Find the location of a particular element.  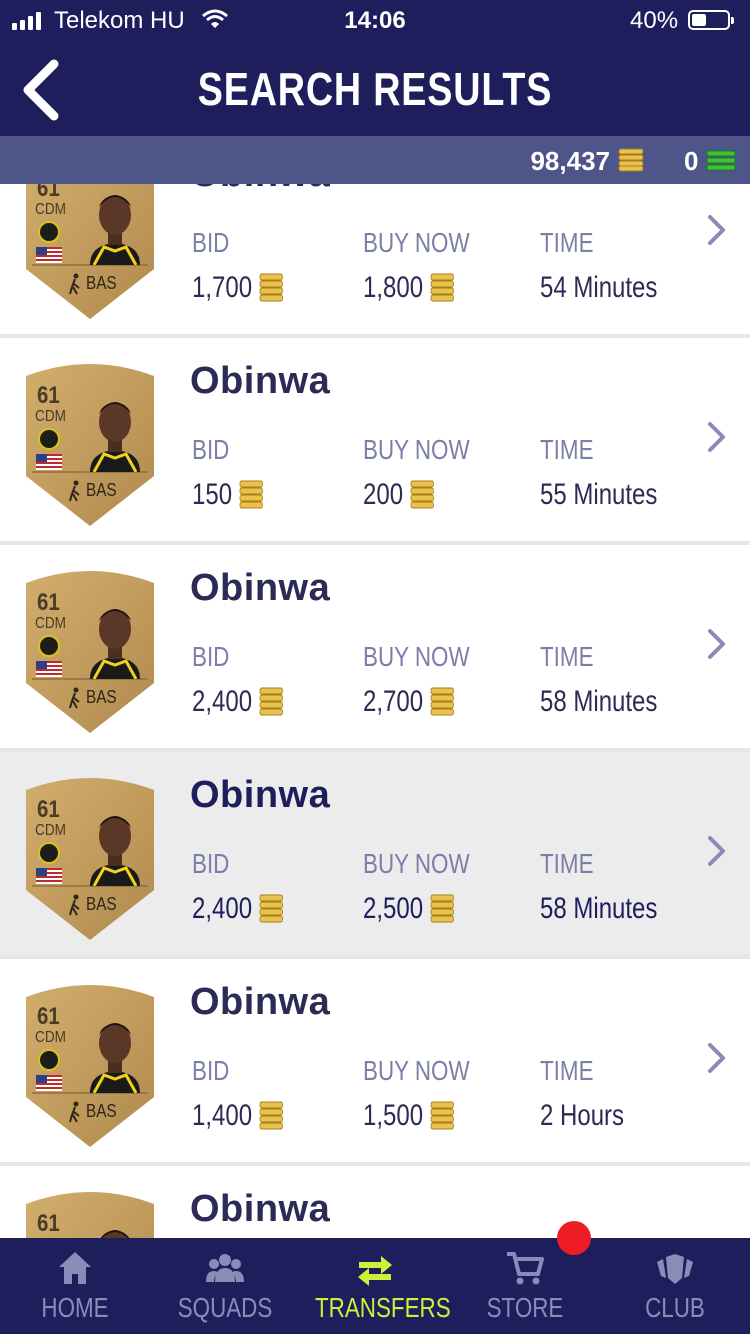

bid-column: BID 2,400 is located at coordinates (249, 680).